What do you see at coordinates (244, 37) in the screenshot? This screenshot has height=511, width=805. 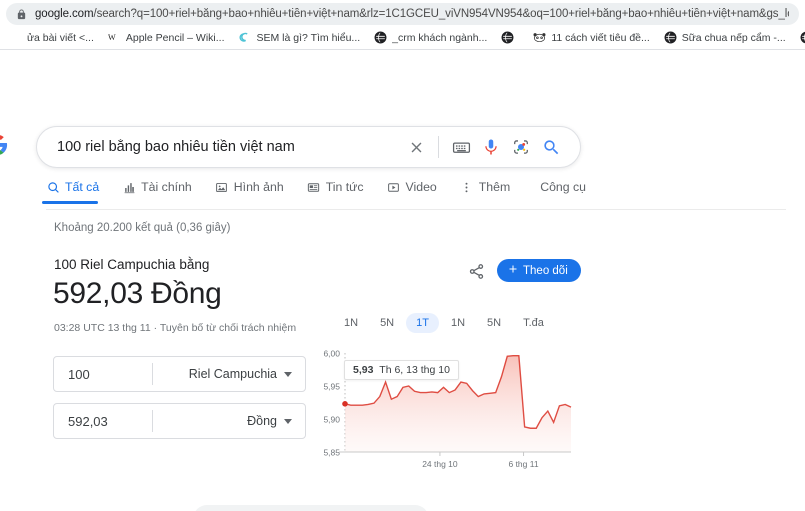 I see `sem-icon` at bounding box center [244, 37].